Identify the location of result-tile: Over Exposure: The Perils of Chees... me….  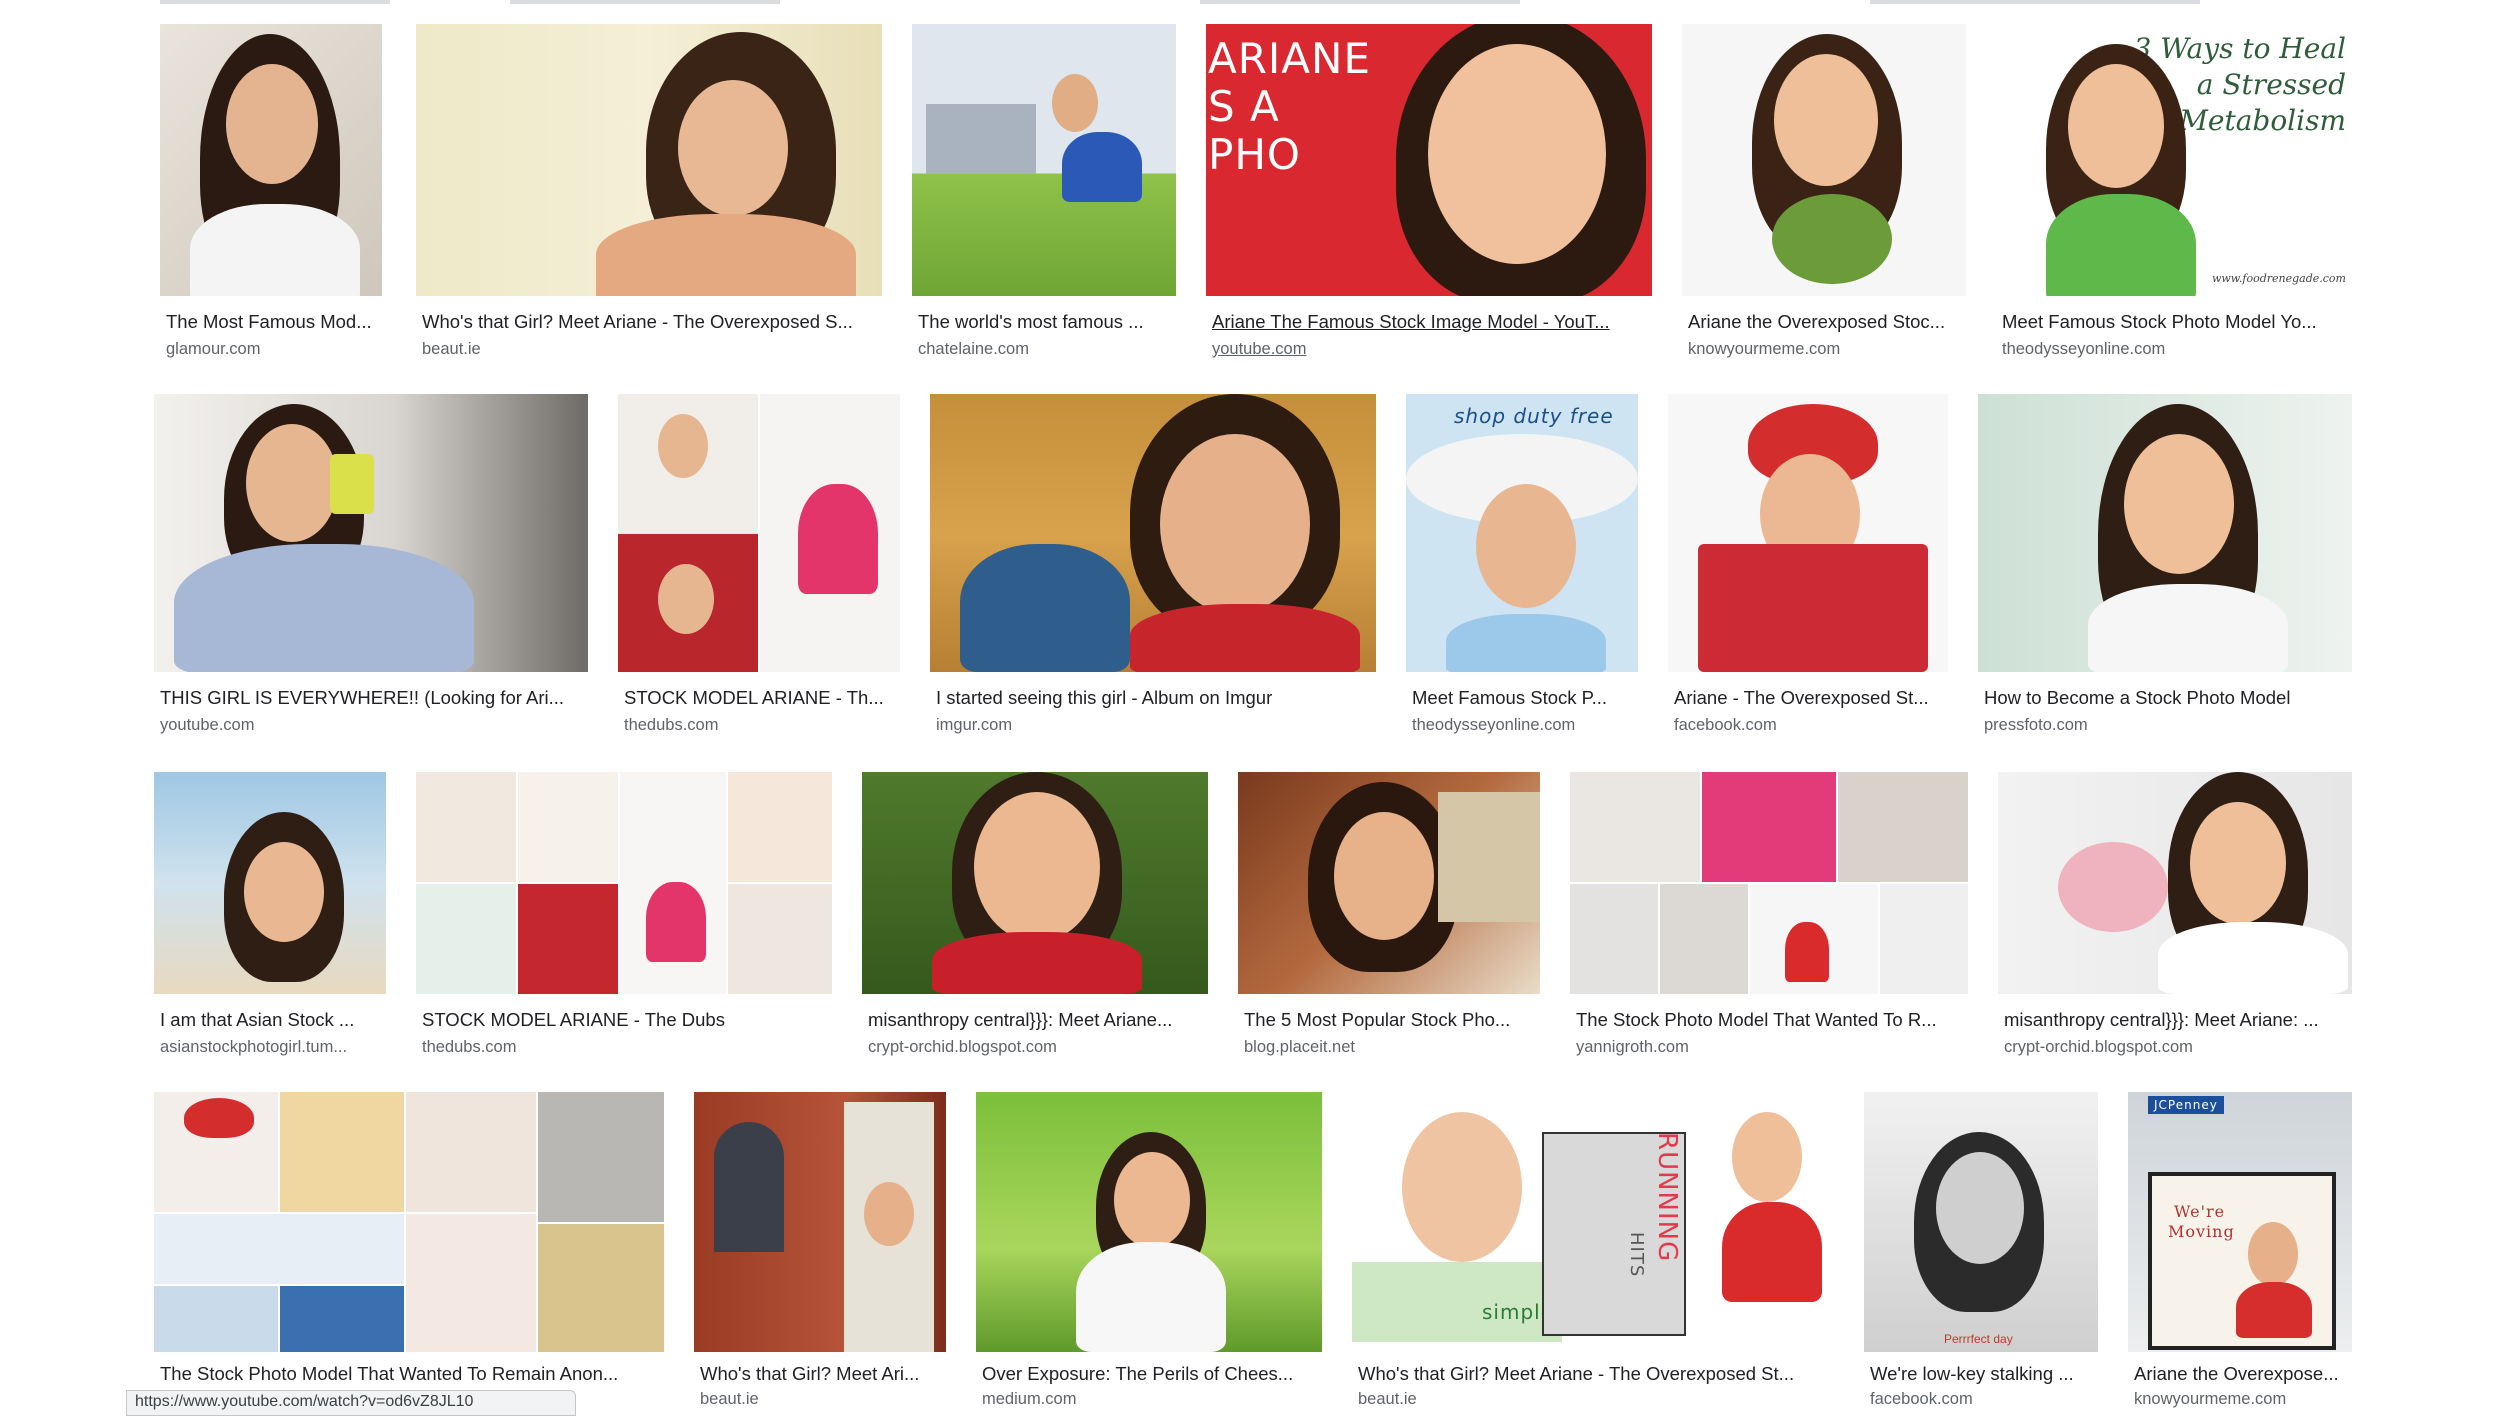
(1149, 1250).